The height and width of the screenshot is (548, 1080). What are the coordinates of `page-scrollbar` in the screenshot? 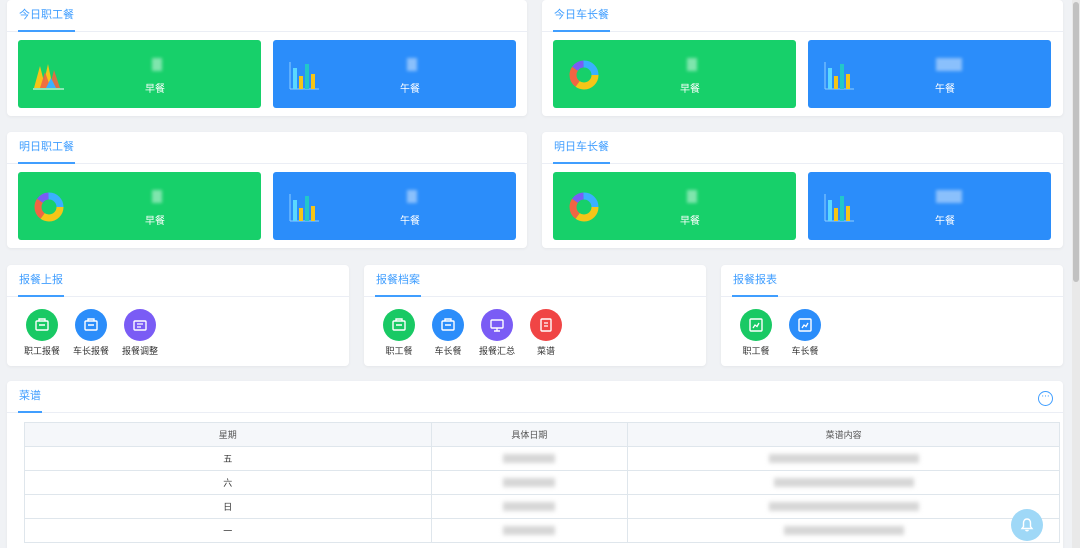 It's located at (1076, 274).